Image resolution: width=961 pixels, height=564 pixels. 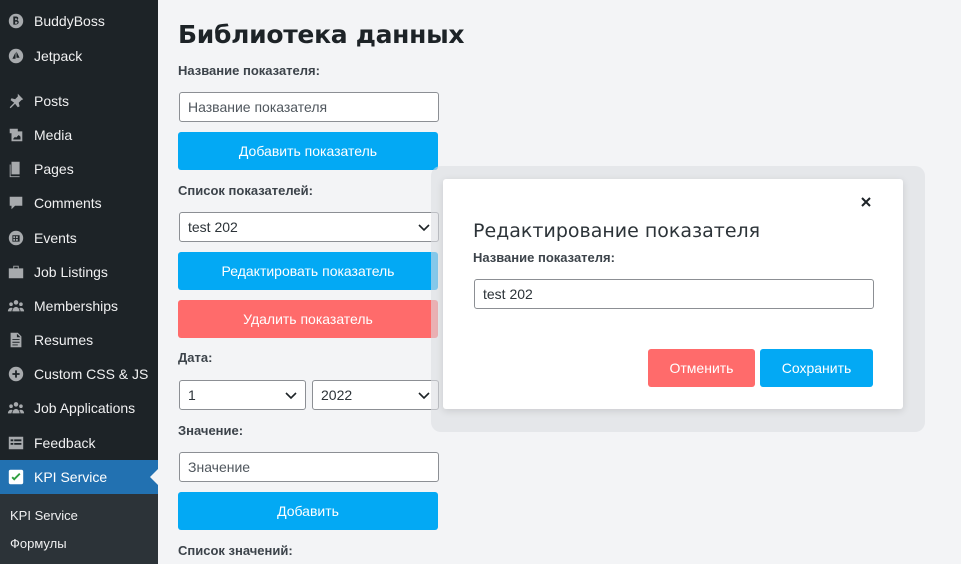 What do you see at coordinates (309, 467) in the screenshot?
I see `value-input` at bounding box center [309, 467].